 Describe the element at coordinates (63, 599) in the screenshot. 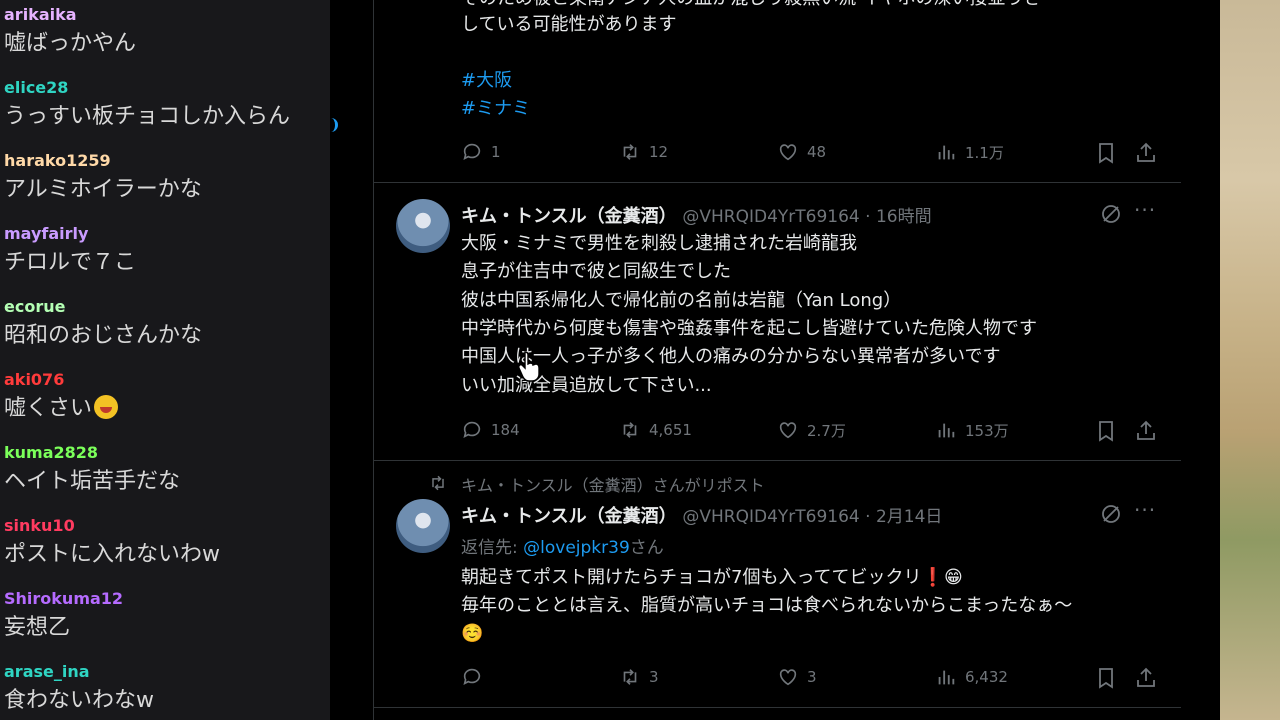

I see `chat-username: Shirokuma12` at that location.